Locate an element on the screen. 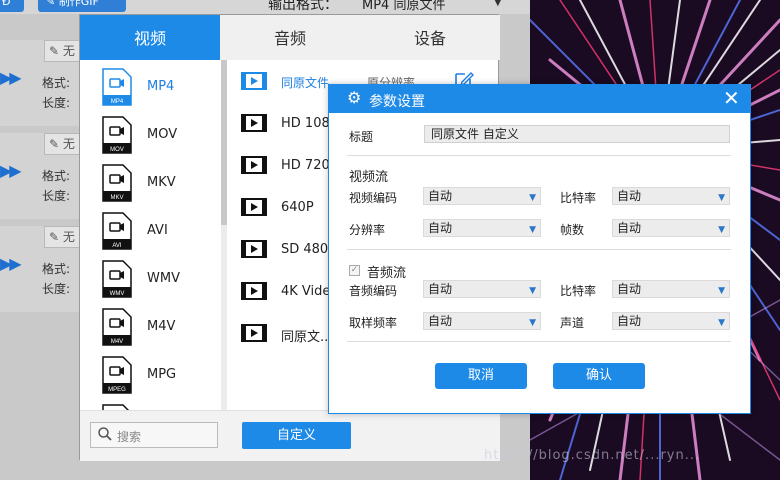  dialog-title: 参数设置 is located at coordinates (397, 102).